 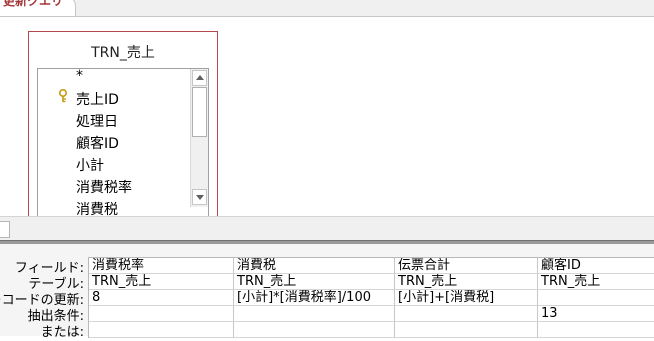 I want to click on grid-cell-field: 消費税率, so click(x=161, y=266).